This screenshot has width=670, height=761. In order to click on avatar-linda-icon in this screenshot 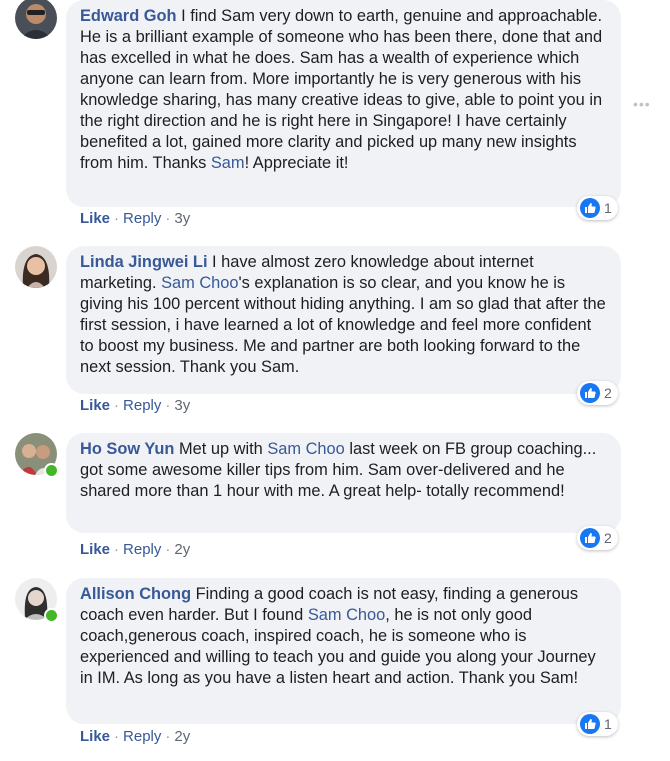, I will do `click(36, 267)`.